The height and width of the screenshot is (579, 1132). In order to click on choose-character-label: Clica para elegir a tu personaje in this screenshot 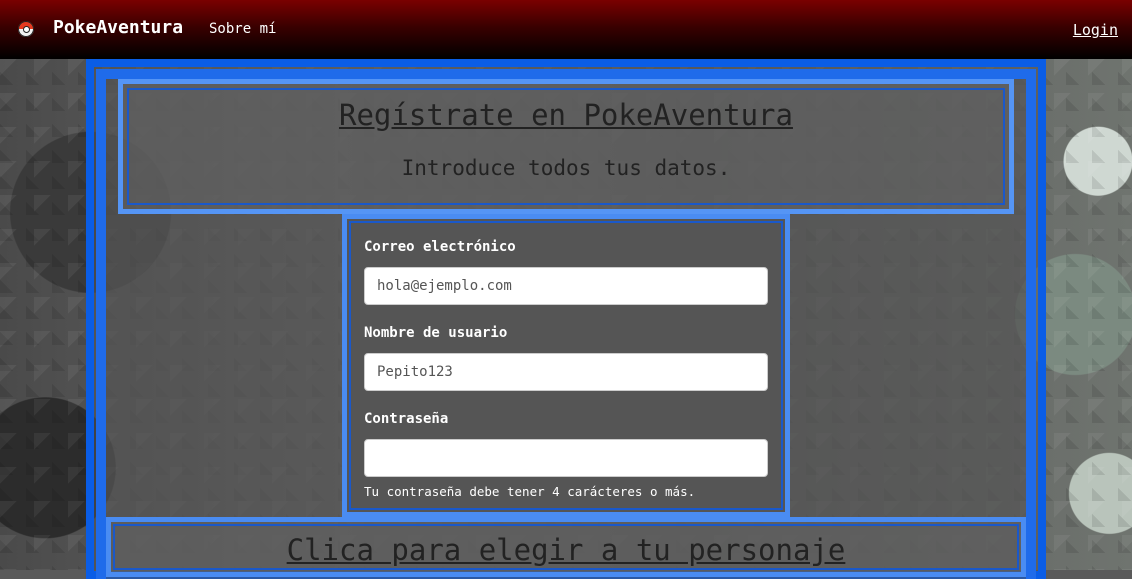, I will do `click(566, 550)`.